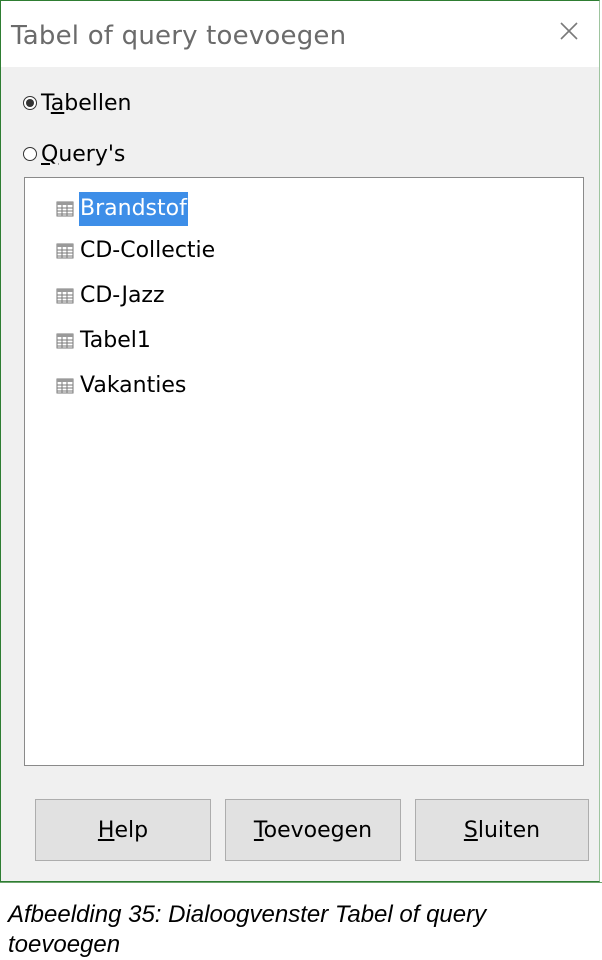 Image resolution: width=602 pixels, height=960 pixels. I want to click on list-item-label: Tabel1, so click(115, 340).